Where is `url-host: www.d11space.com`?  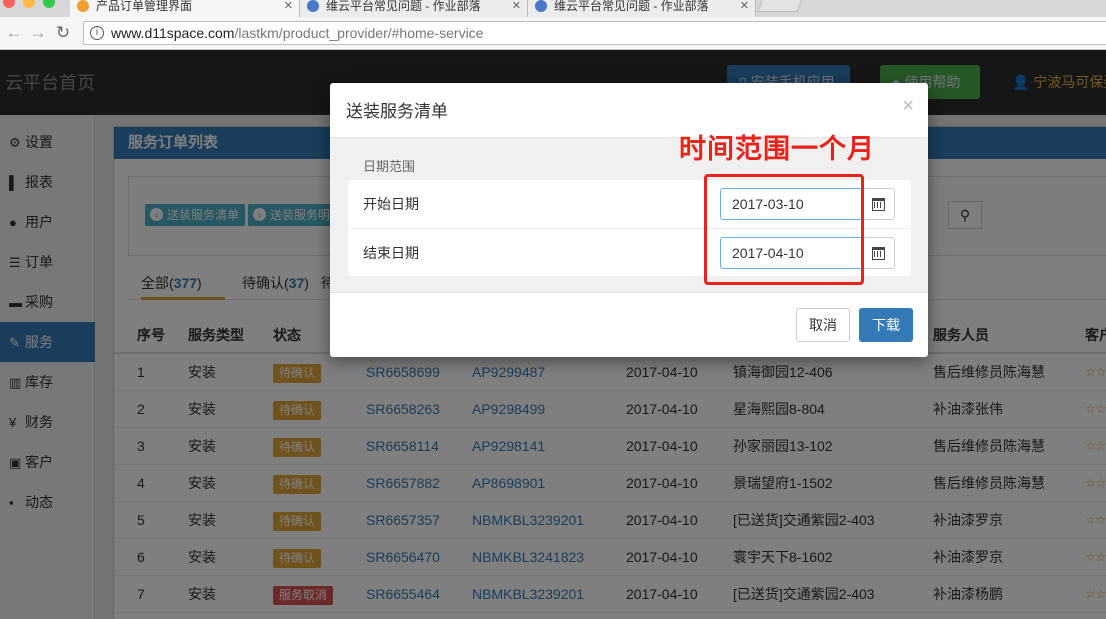 url-host: www.d11space.com is located at coordinates (173, 33).